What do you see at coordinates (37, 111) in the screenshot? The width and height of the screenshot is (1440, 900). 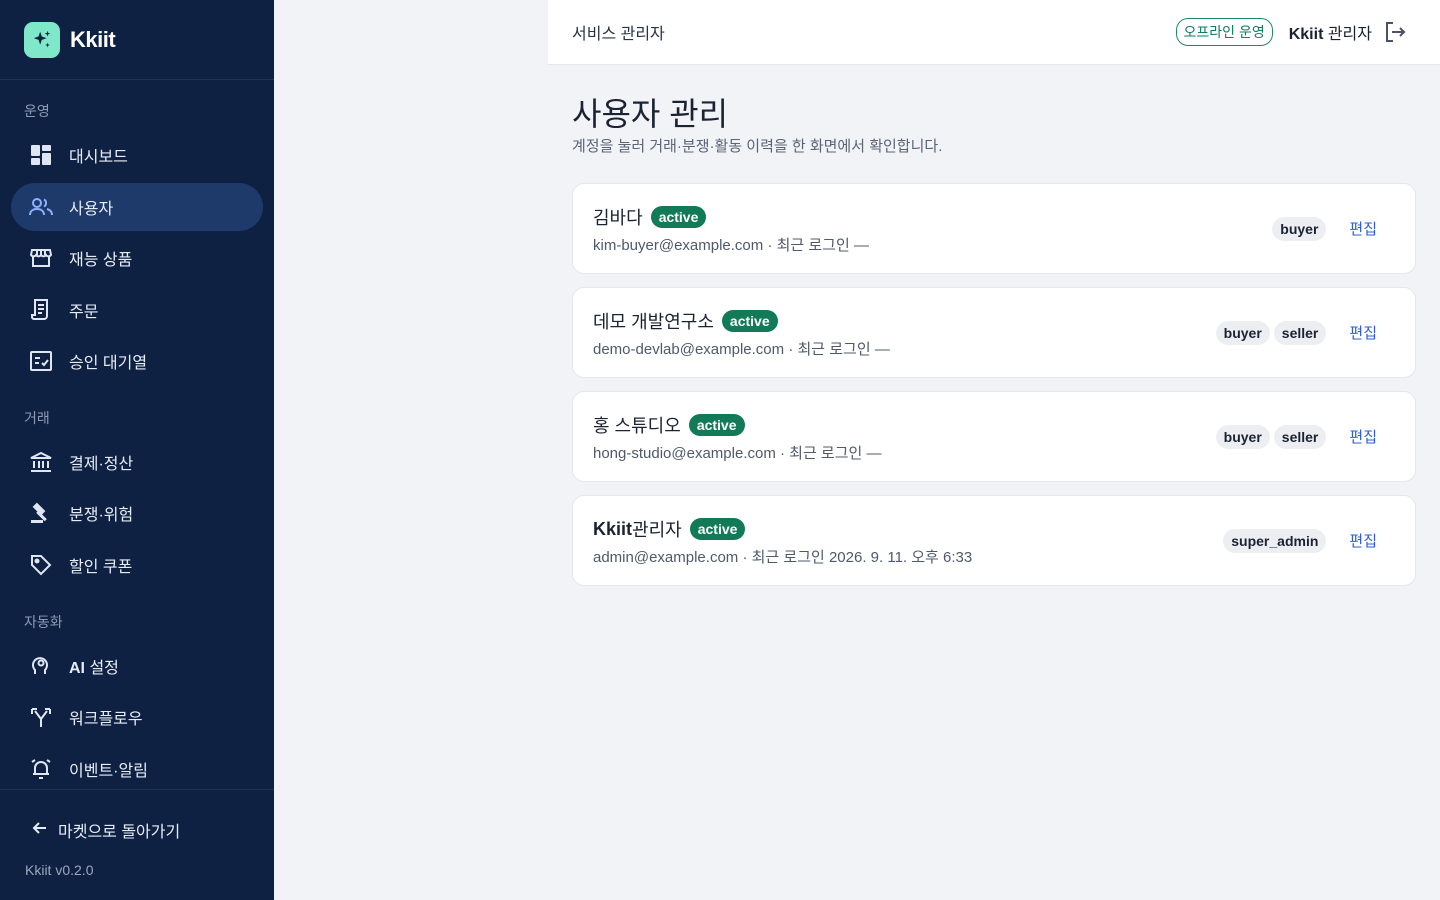 I see `nav-section-operations: 운영` at bounding box center [37, 111].